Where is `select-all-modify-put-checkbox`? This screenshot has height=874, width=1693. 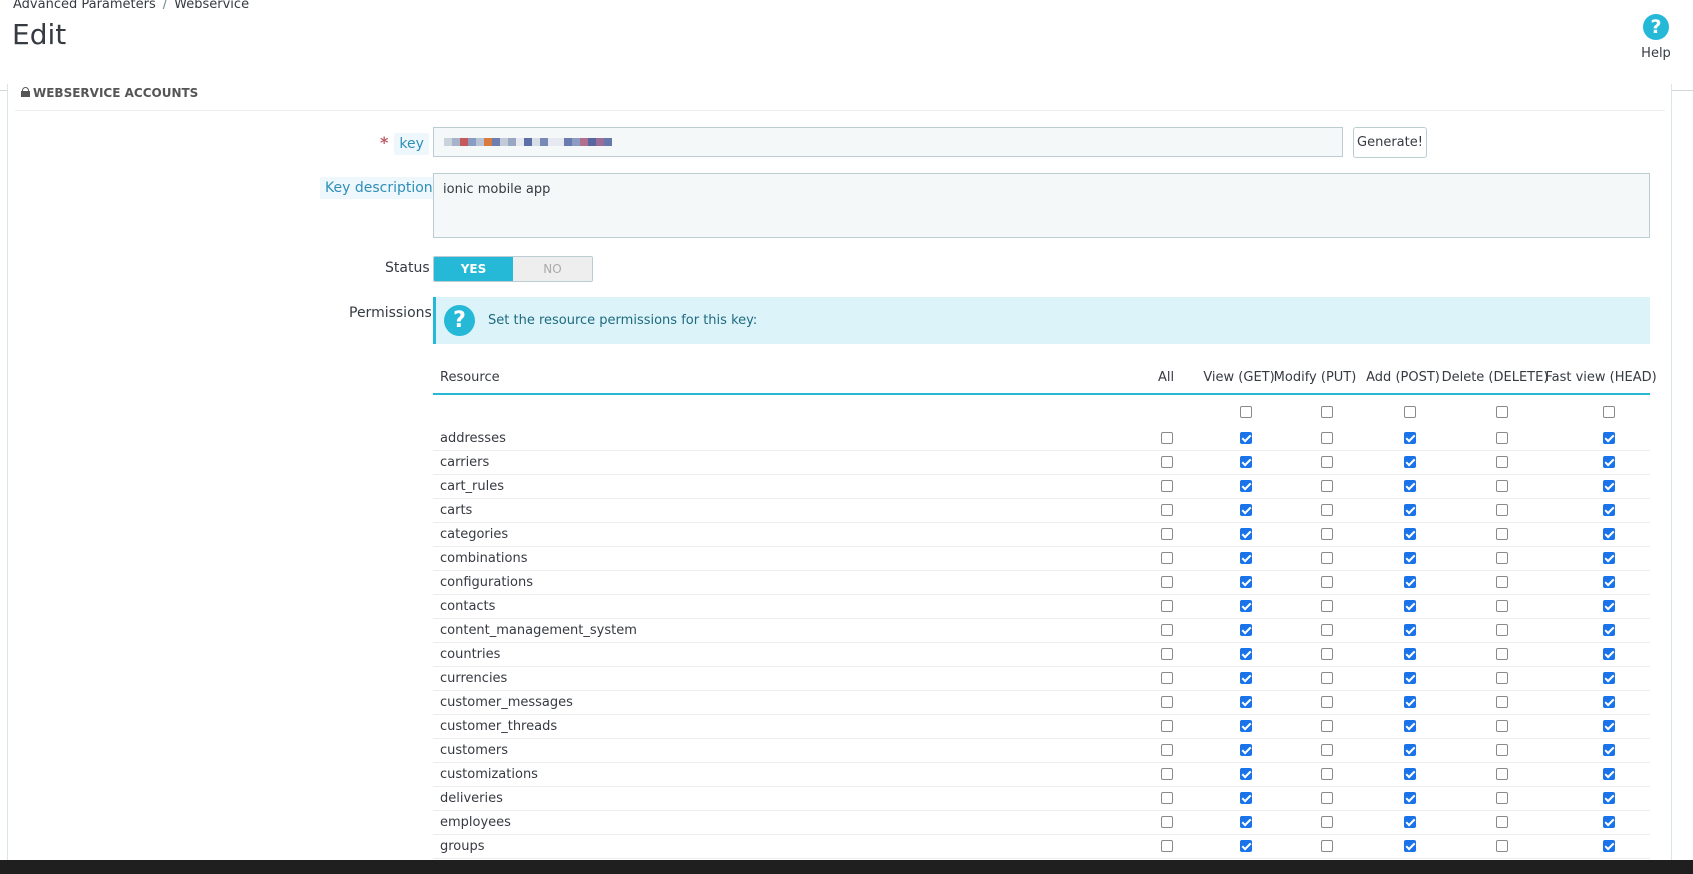
select-all-modify-put-checkbox is located at coordinates (1327, 412).